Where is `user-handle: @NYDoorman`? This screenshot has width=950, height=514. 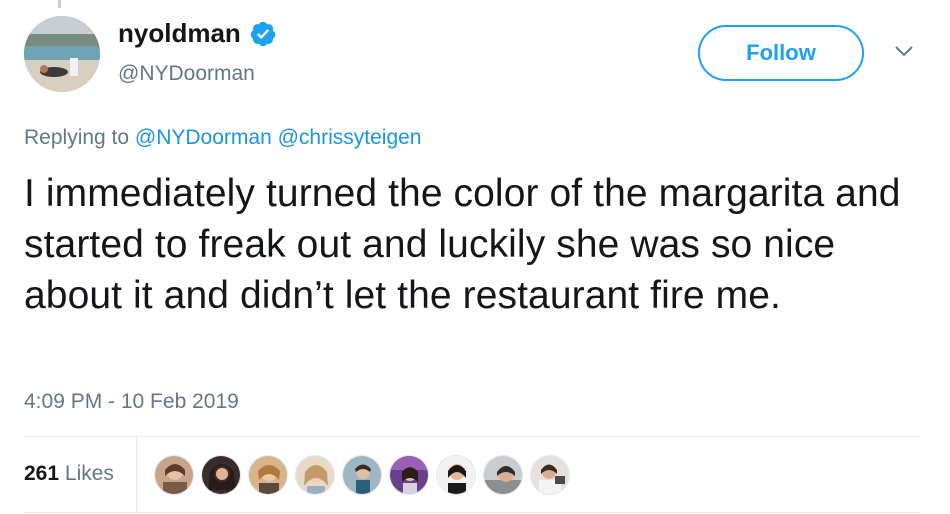 user-handle: @NYDoorman is located at coordinates (186, 74).